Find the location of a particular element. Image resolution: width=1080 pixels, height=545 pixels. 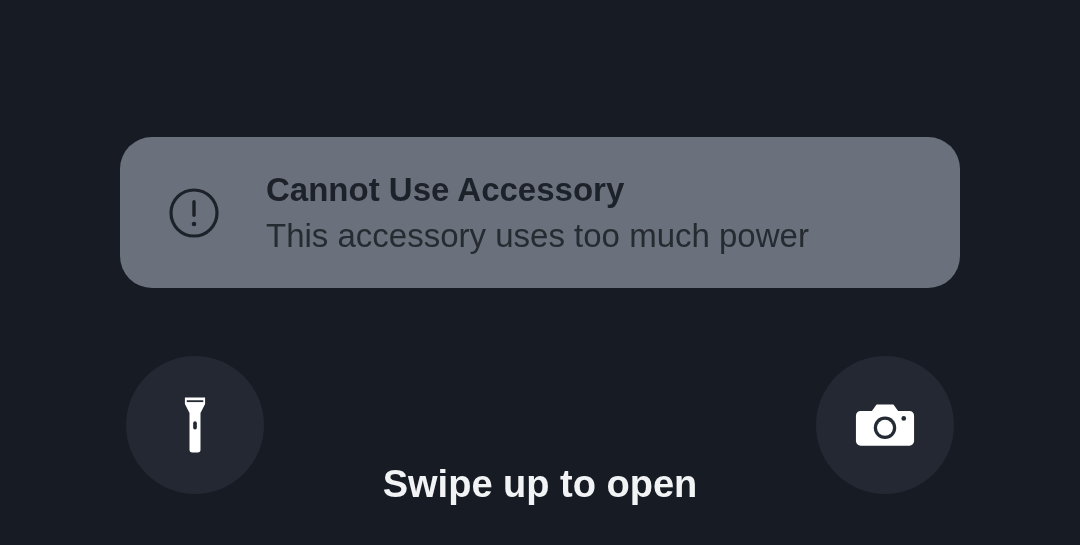

notification-title: Cannot Use Accessory is located at coordinates (446, 189).